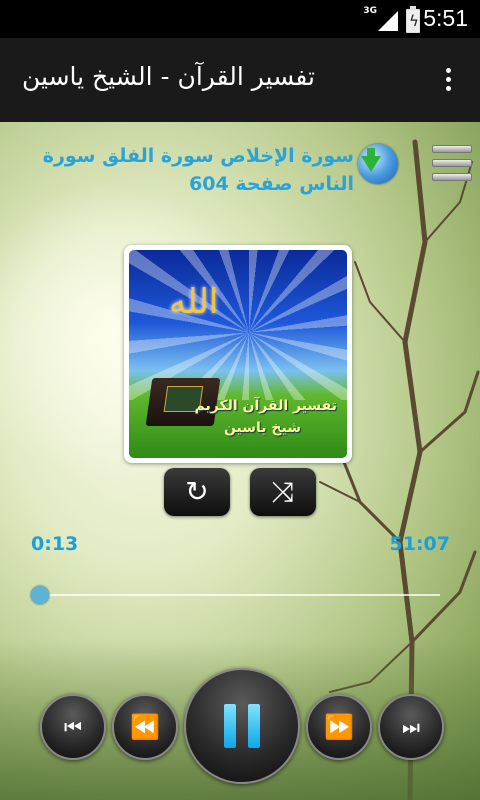  Describe the element at coordinates (194, 302) in the screenshot. I see `cover-calligraphy: الله` at that location.